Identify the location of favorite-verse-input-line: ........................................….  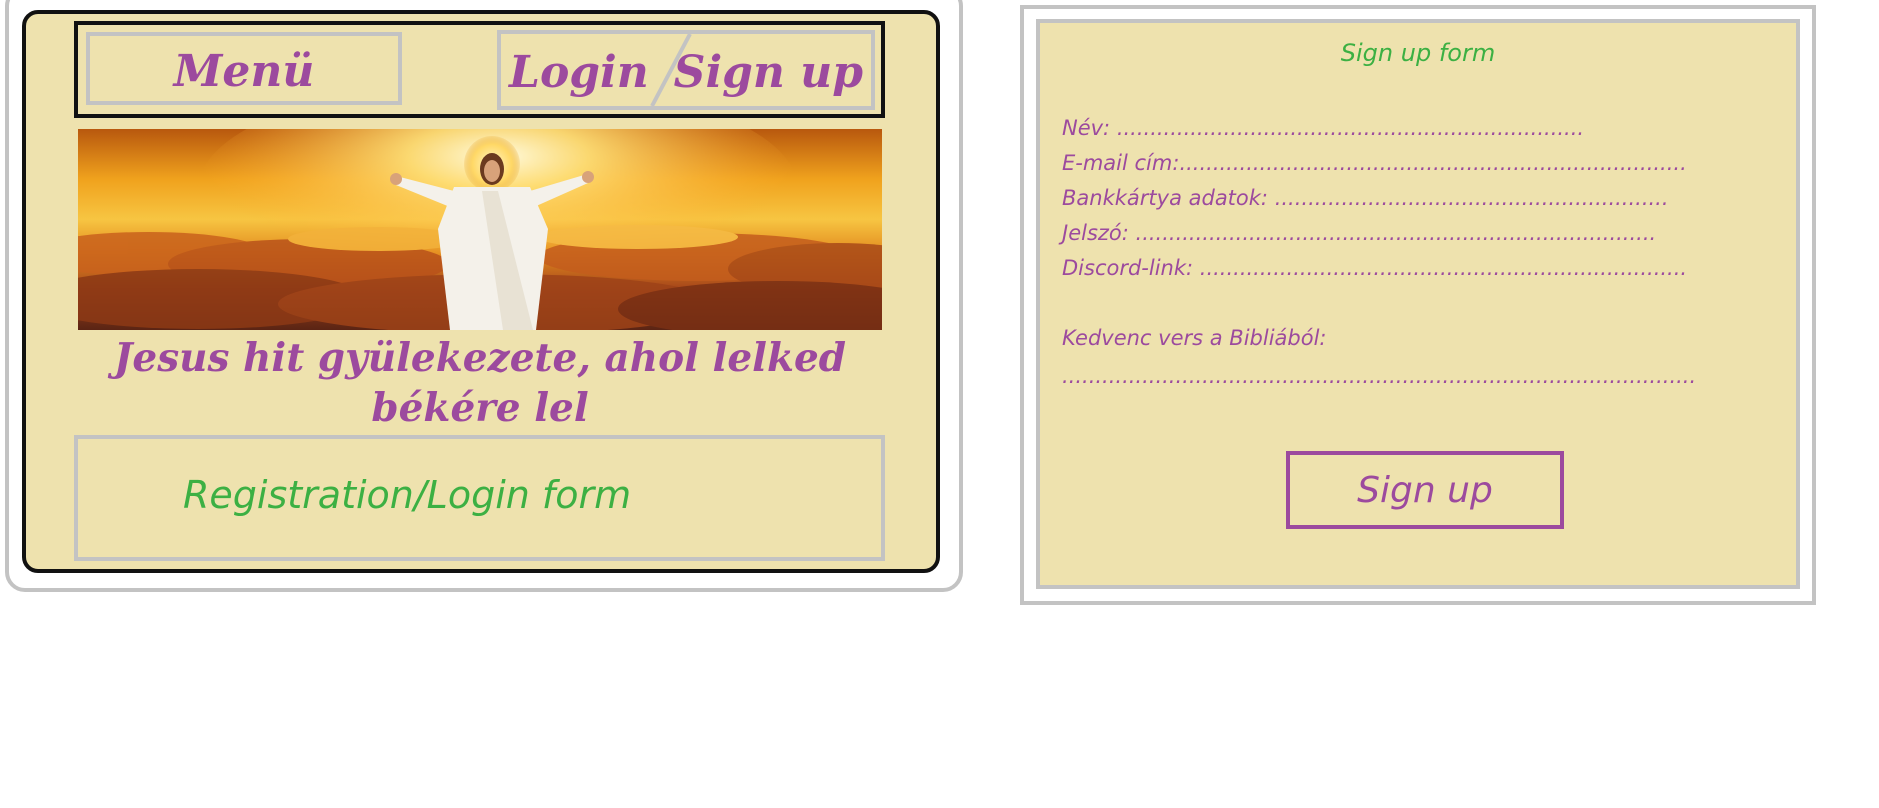
(1379, 376).